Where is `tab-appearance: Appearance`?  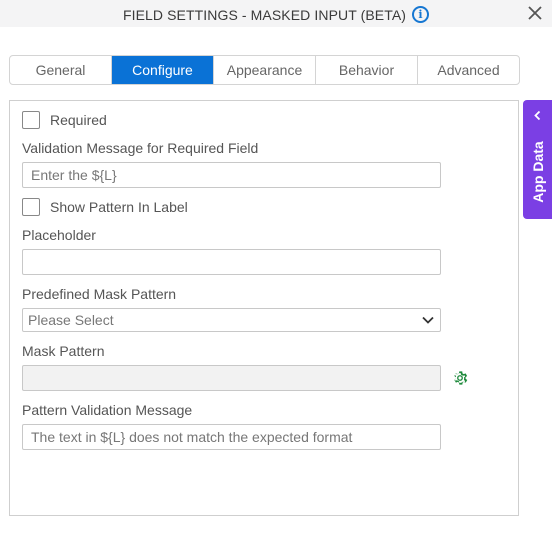
tab-appearance: Appearance is located at coordinates (265, 70).